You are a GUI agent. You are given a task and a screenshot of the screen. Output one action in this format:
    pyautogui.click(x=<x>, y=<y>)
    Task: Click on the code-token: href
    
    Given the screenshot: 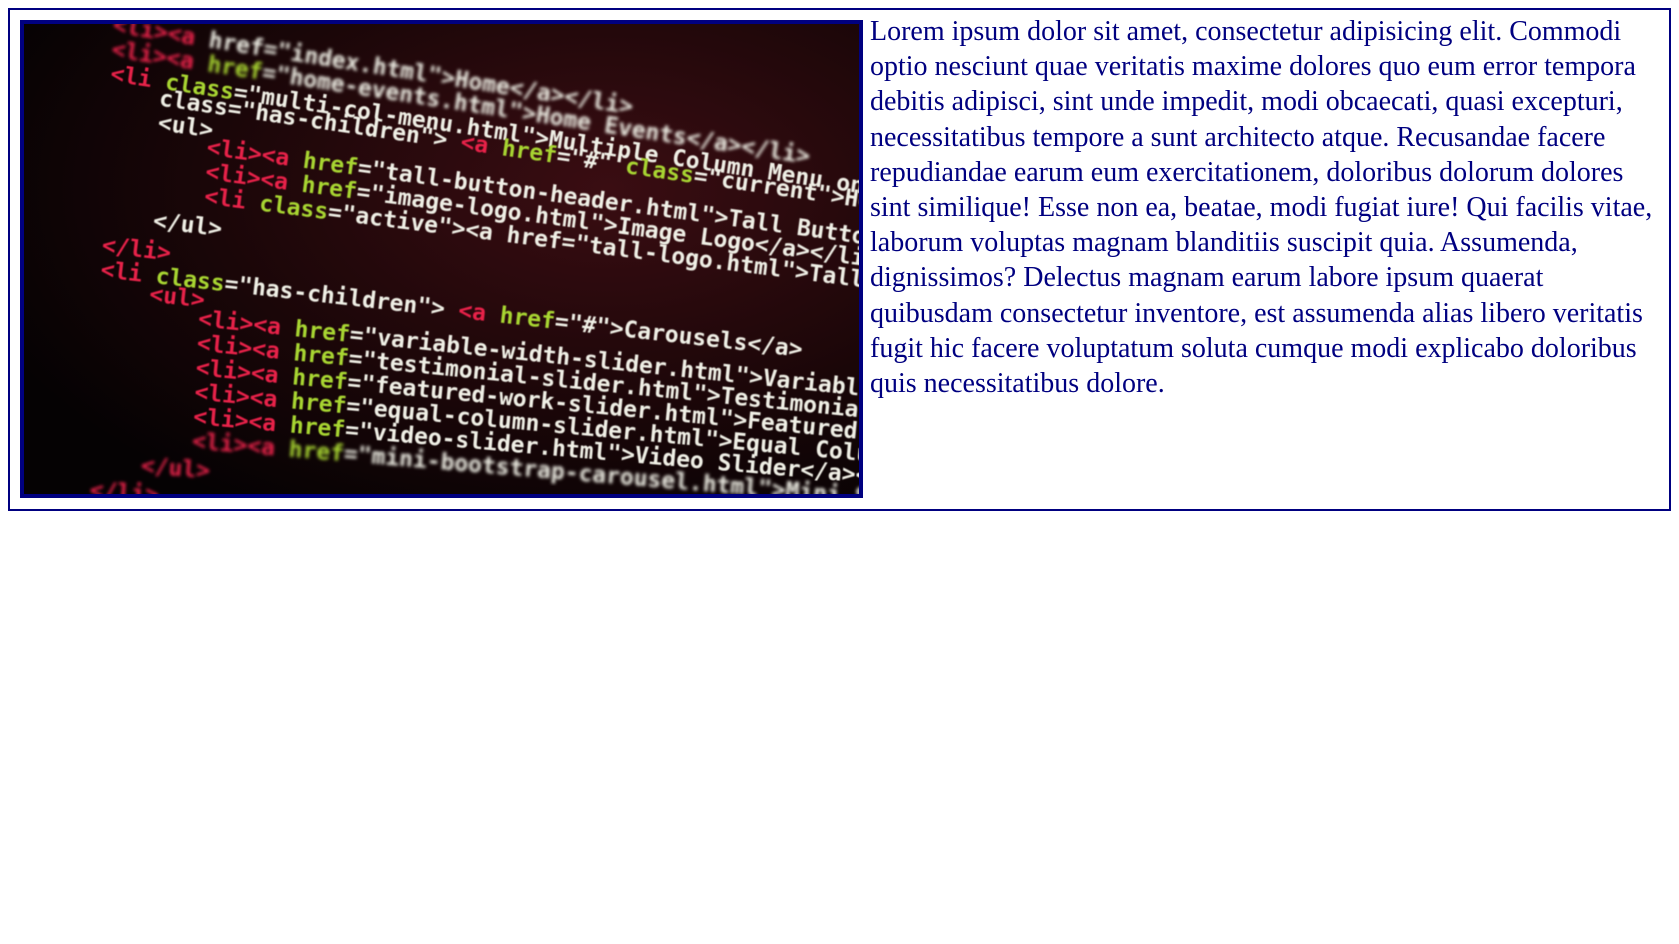 What is the action you would take?
    pyautogui.click(x=316, y=452)
    